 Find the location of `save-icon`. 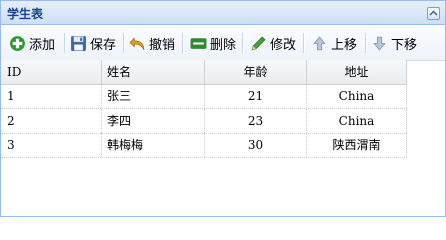

save-icon is located at coordinates (78, 43).